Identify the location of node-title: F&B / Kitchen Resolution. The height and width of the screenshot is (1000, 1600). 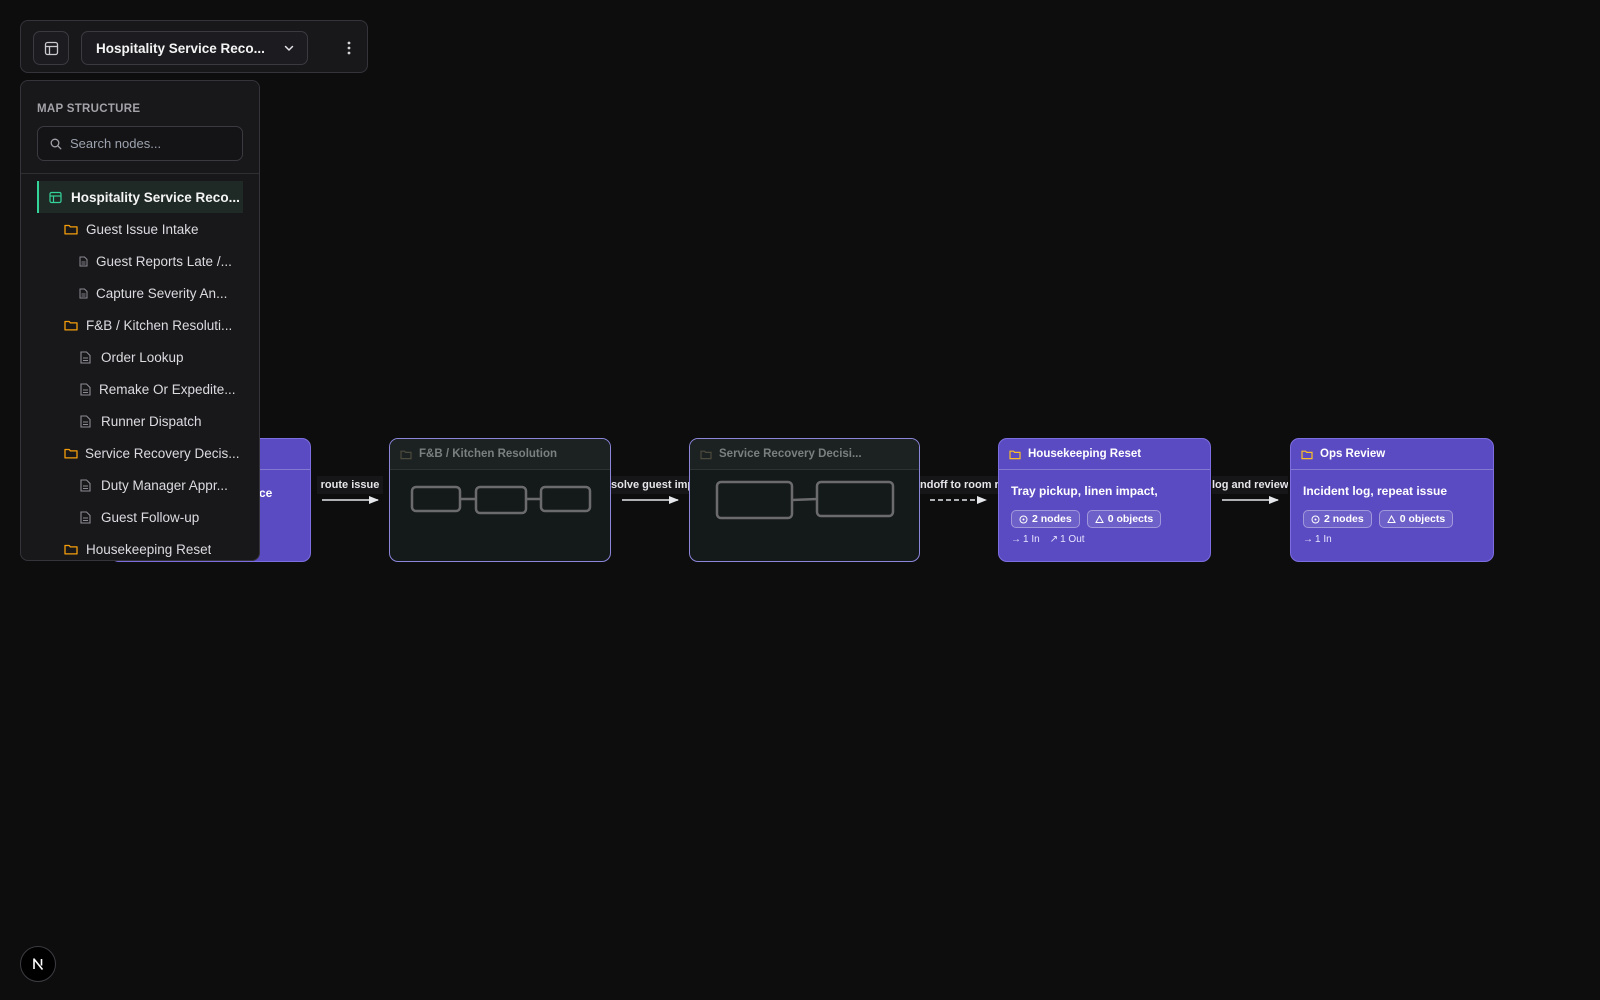
(488, 454).